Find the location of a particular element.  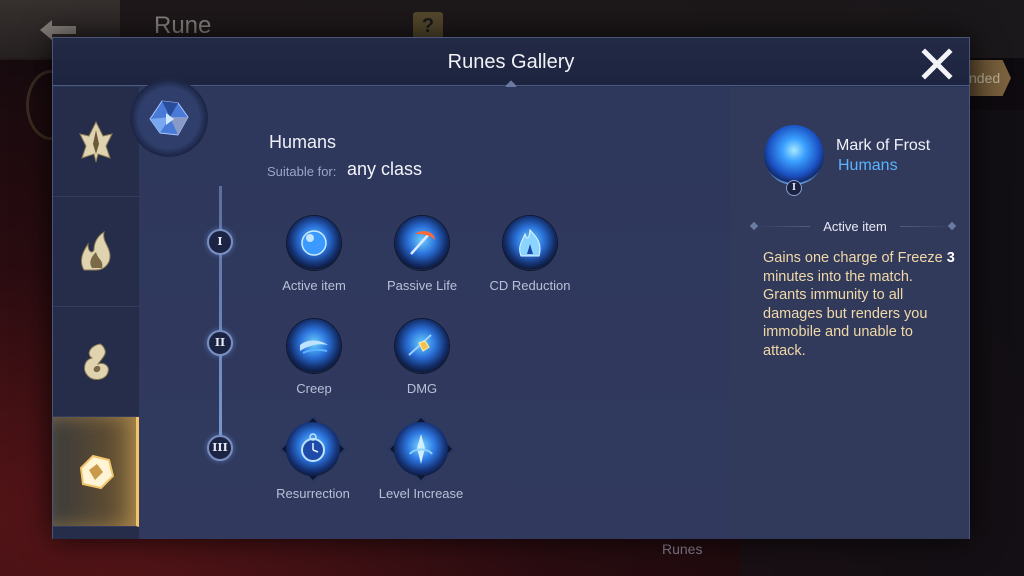

rune-creep: Creep is located at coordinates (314, 357).